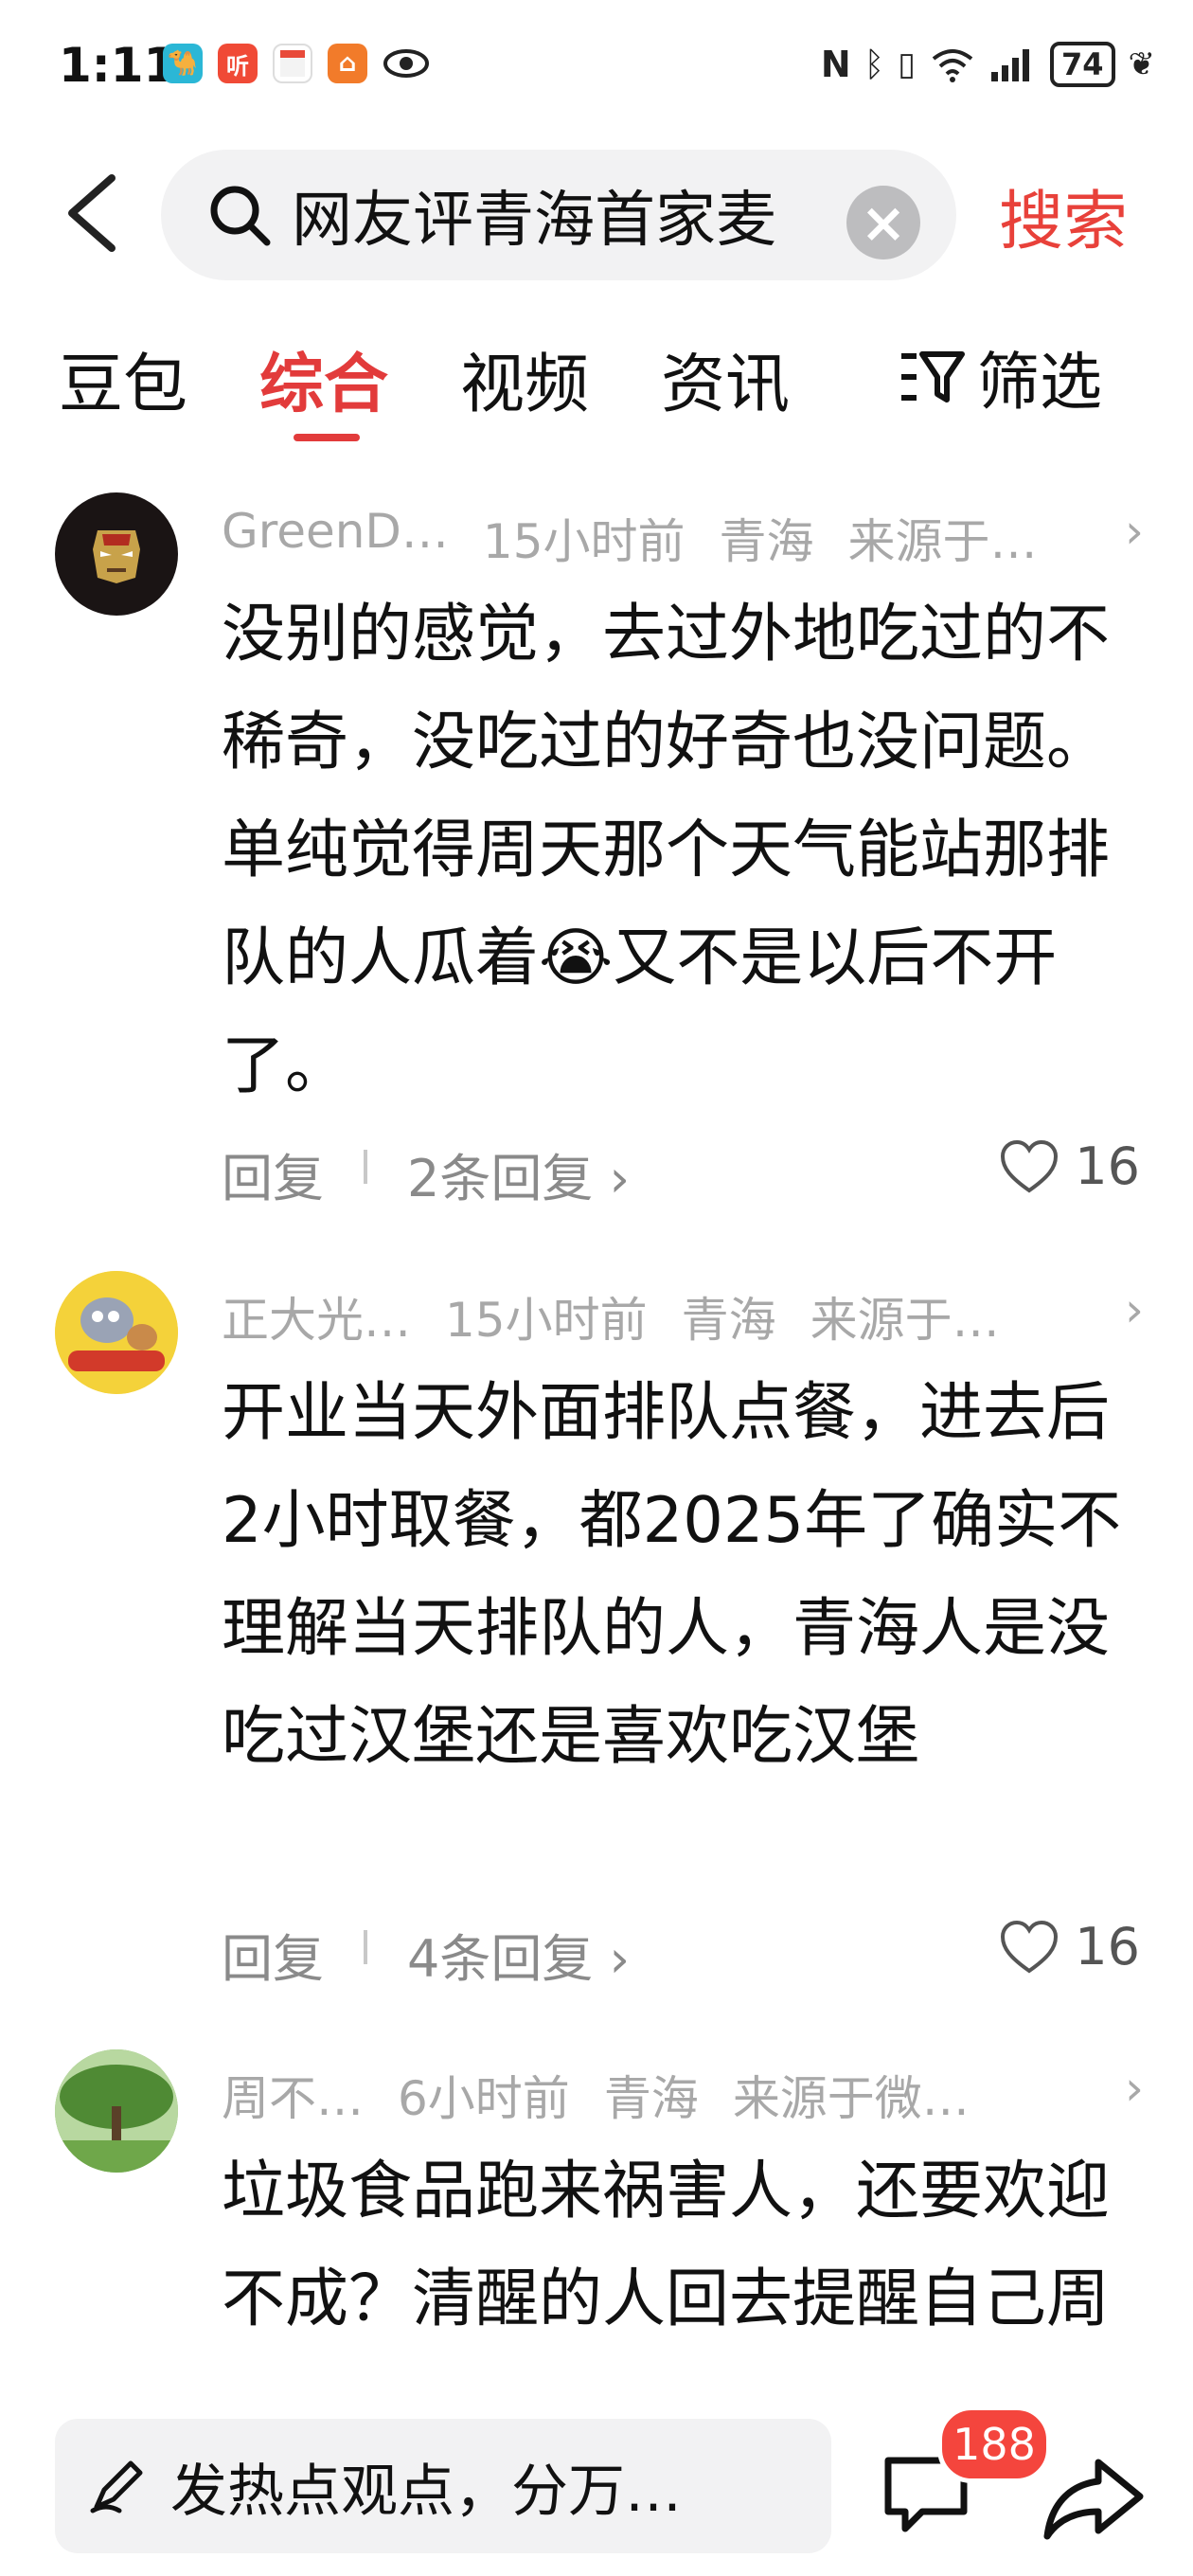 Image resolution: width=1193 pixels, height=2576 pixels. What do you see at coordinates (725, 378) in the screenshot?
I see `tab-news: 资讯` at bounding box center [725, 378].